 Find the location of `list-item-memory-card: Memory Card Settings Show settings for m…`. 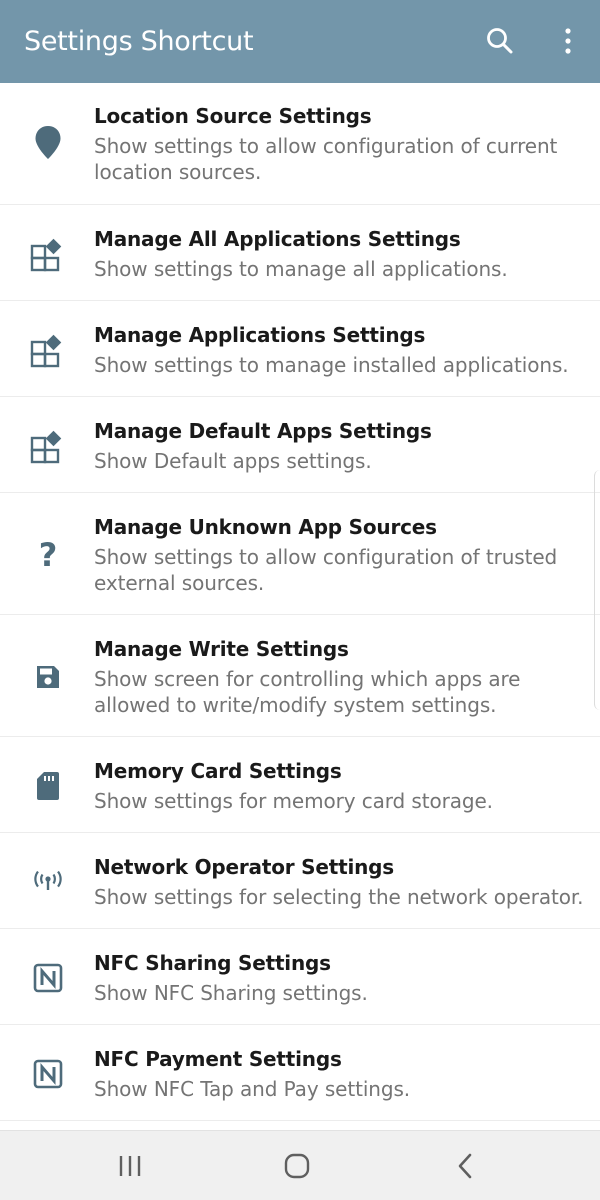

list-item-memory-card: Memory Card Settings Show settings for m… is located at coordinates (300, 785).